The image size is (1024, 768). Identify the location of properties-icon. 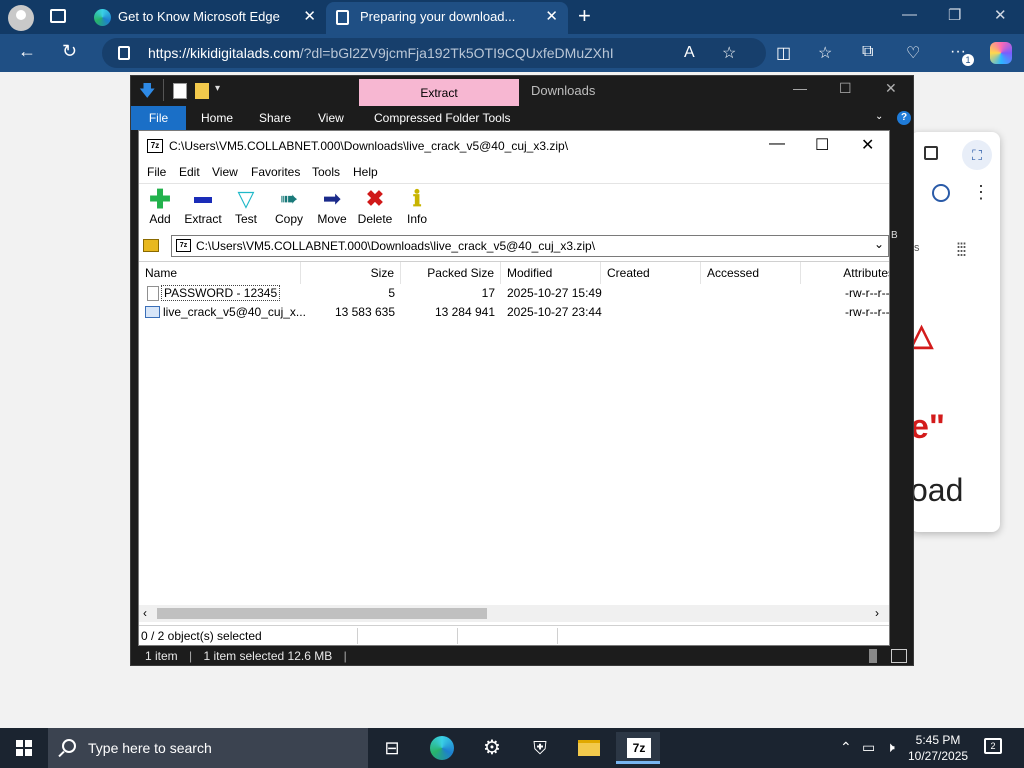
(180, 91).